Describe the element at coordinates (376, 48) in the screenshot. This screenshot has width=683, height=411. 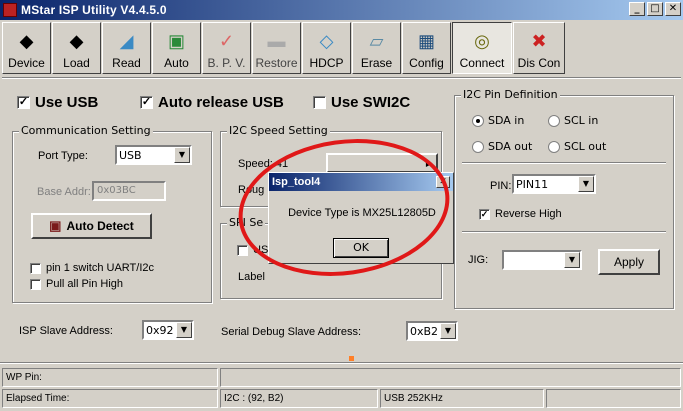
I see `erase-button: ▱ Erase` at that location.